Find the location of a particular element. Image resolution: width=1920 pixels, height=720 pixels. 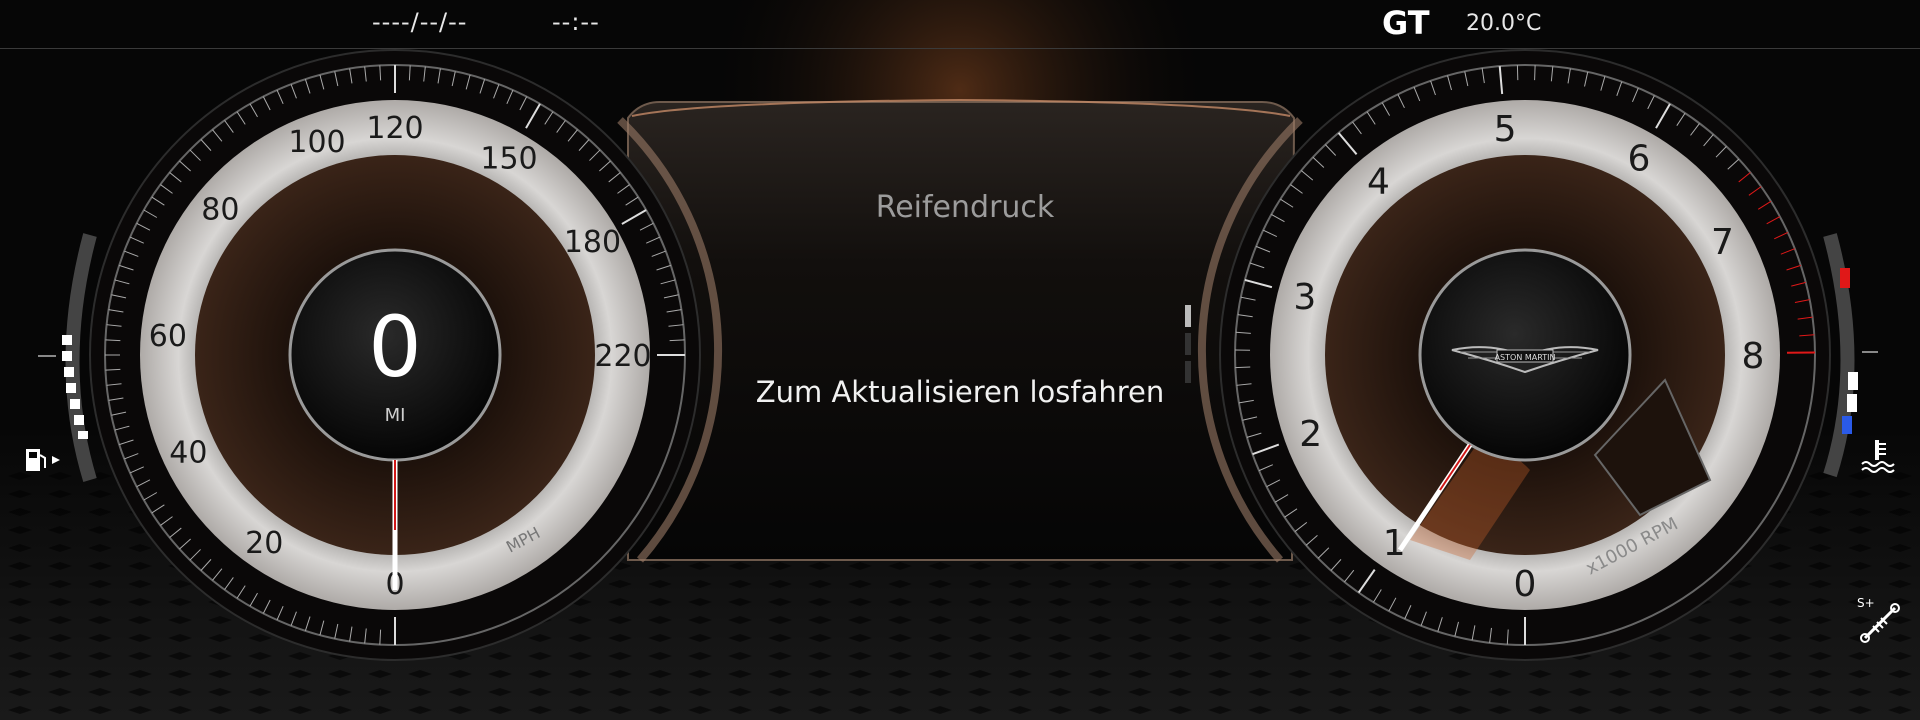

info-panel-title: Reifendruck is located at coordinates (965, 207).